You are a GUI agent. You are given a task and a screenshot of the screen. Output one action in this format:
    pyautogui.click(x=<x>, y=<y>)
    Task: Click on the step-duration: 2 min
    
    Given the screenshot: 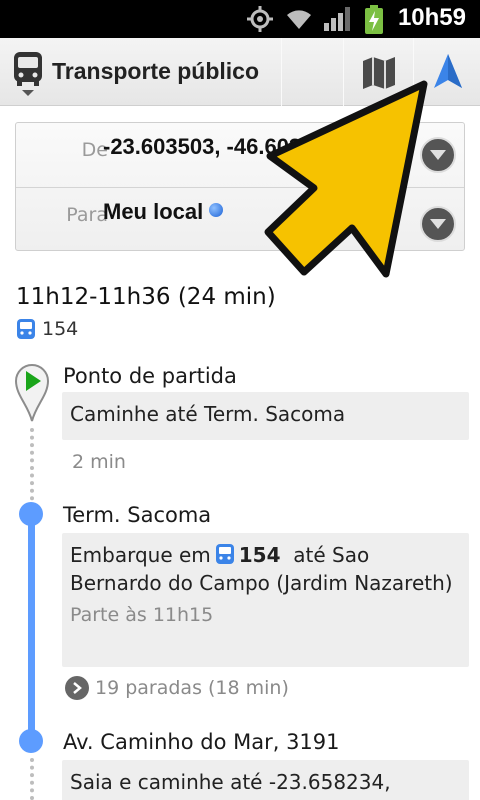 What is the action you would take?
    pyautogui.click(x=99, y=462)
    